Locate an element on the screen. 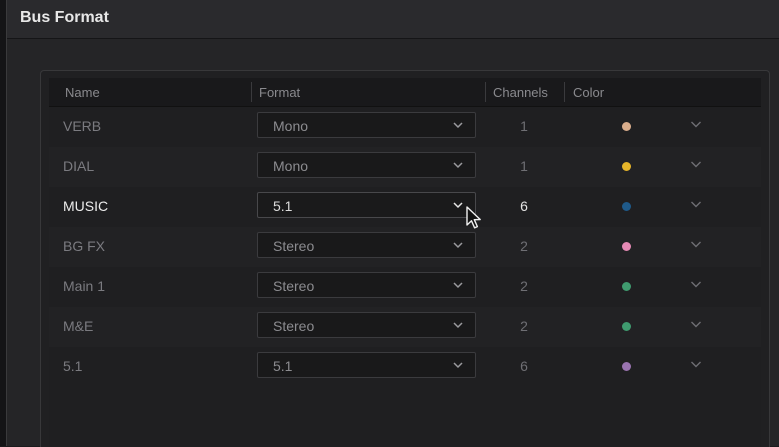 This screenshot has width=779, height=447. dialog-title: Bus Format is located at coordinates (64, 17).